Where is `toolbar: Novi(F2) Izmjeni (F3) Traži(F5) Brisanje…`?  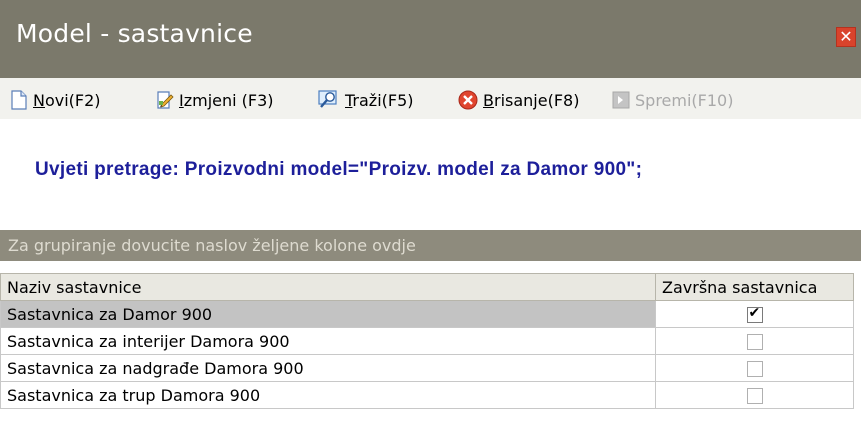
toolbar: Novi(F2) Izmjeni (F3) Traži(F5) Brisanje… is located at coordinates (430, 98).